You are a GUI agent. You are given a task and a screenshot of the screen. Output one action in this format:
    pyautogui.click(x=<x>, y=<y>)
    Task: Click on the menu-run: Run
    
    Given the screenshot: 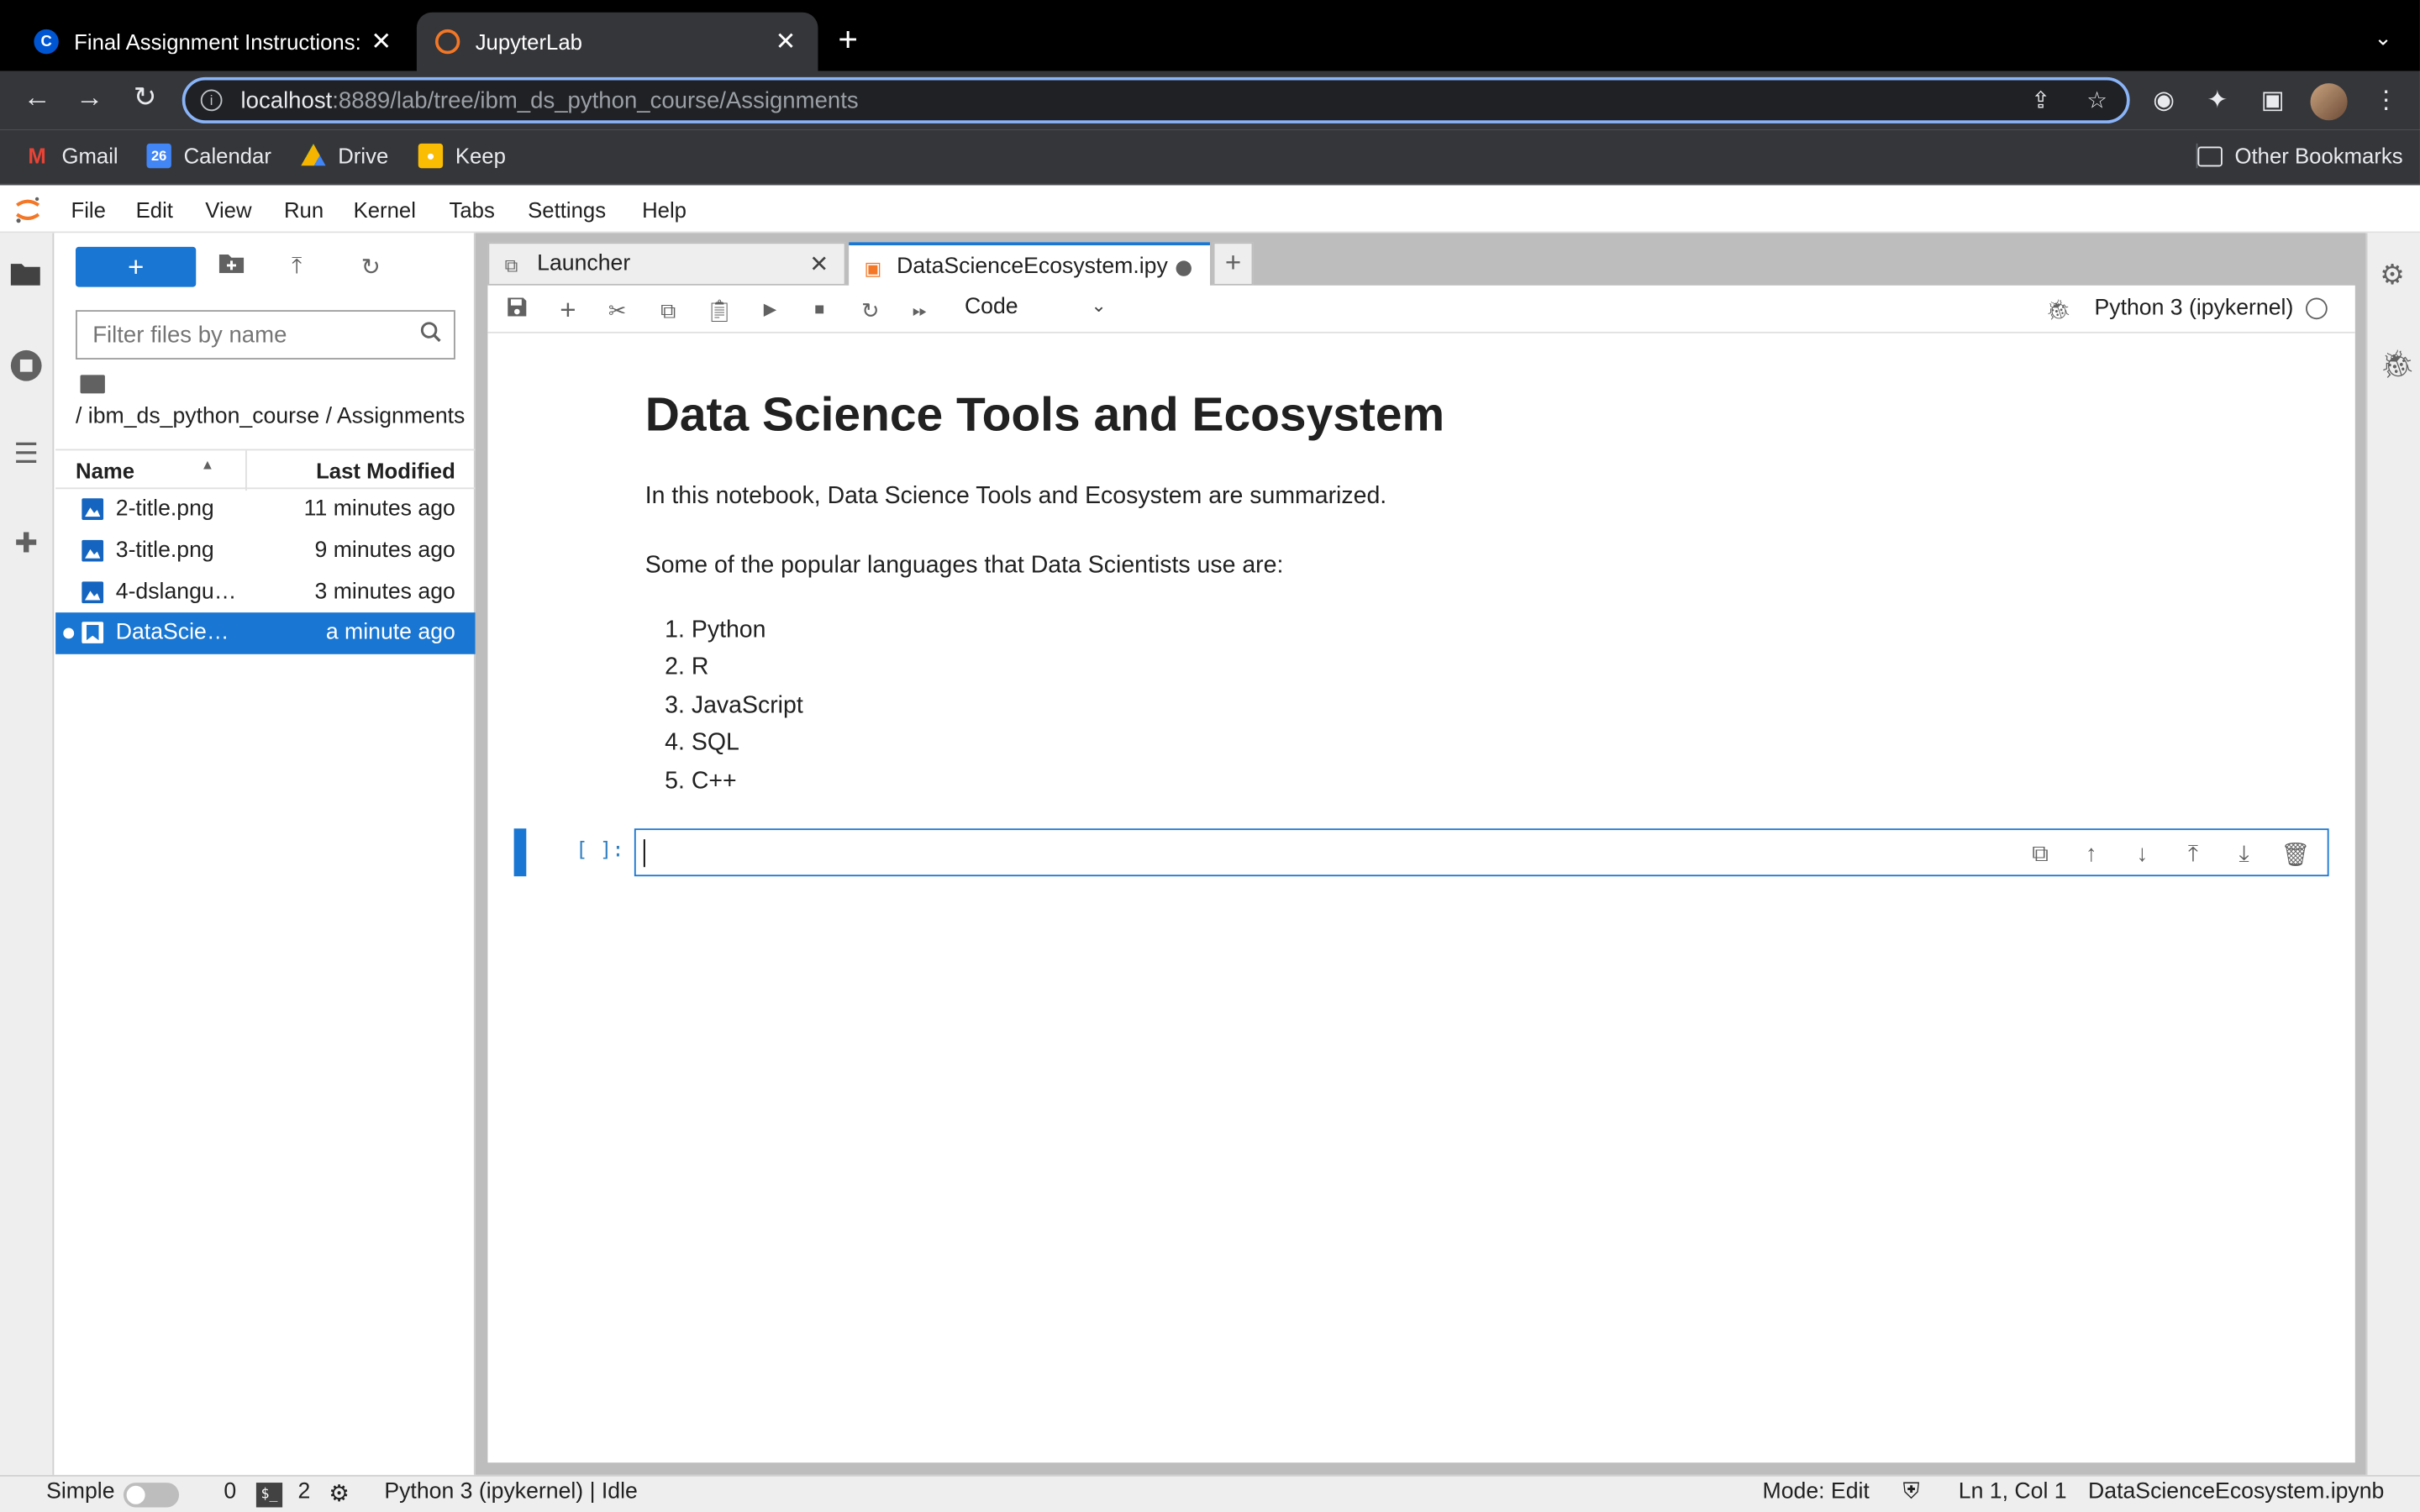 What is the action you would take?
    pyautogui.click(x=304, y=209)
    